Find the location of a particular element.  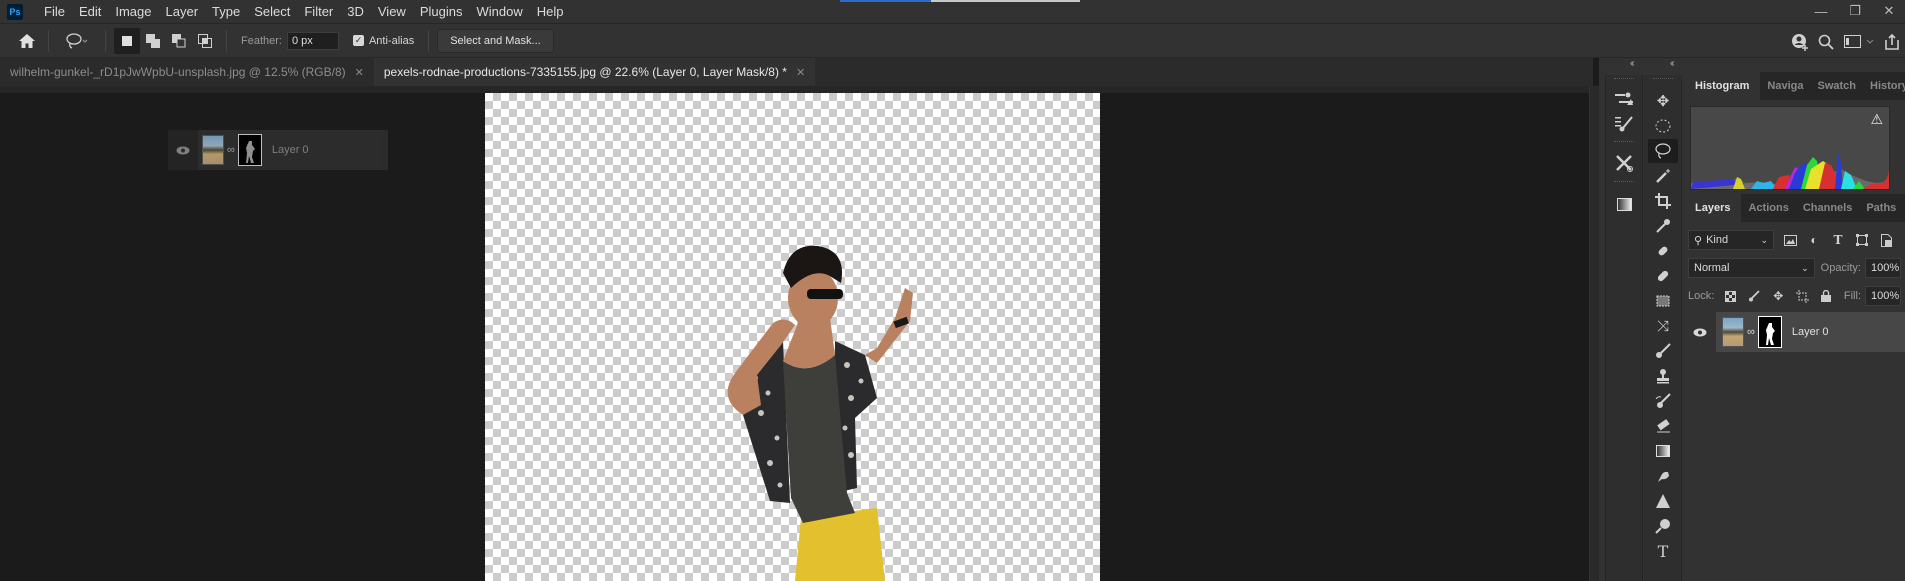

brush-settings-button is located at coordinates (1624, 124).